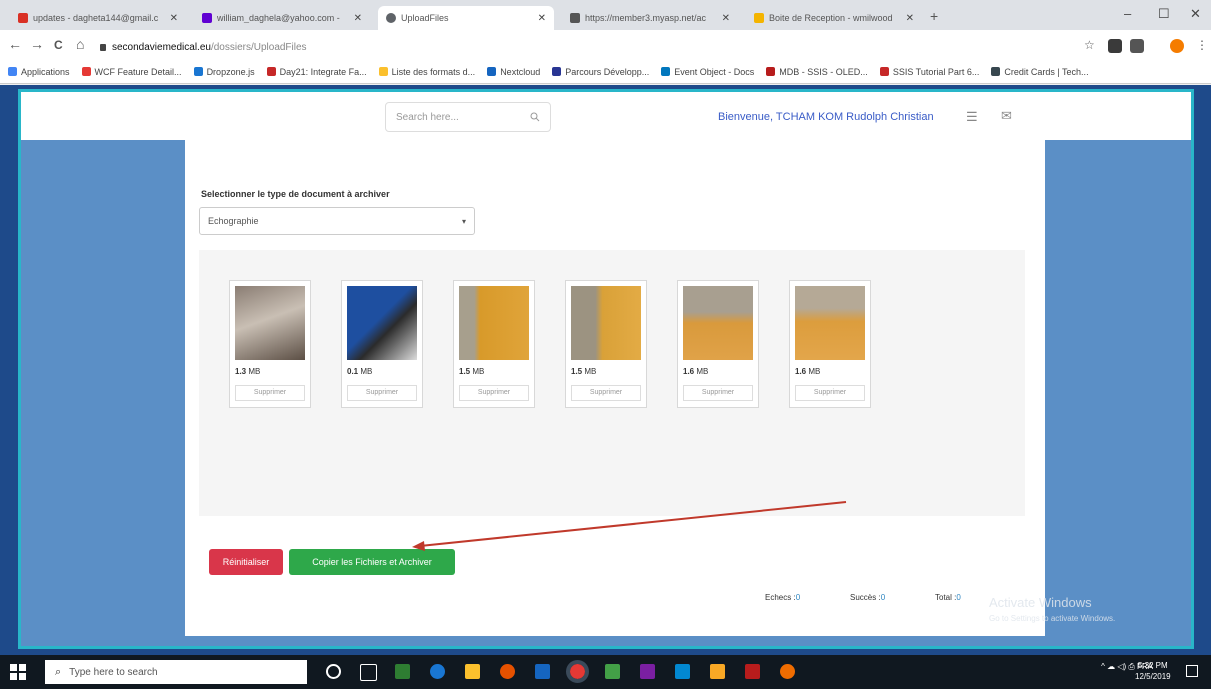  Describe the element at coordinates (391, 18) in the screenshot. I see `globe-icon` at that location.